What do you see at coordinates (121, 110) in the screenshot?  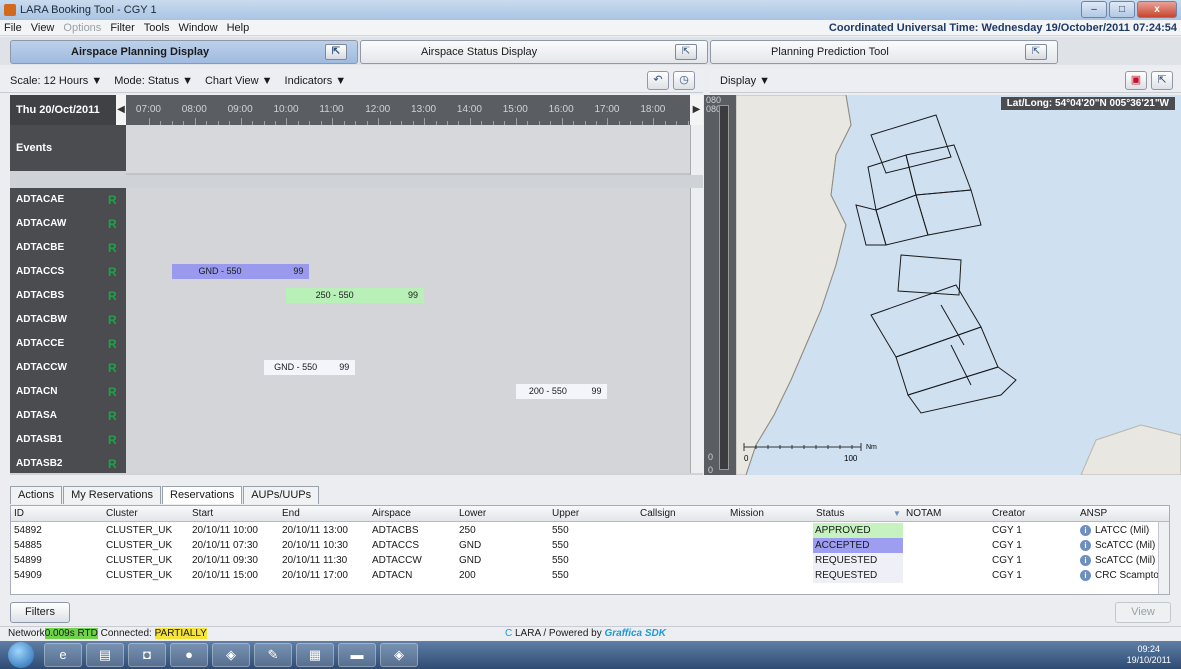 I see `scroll-left-arrow: ◀` at bounding box center [121, 110].